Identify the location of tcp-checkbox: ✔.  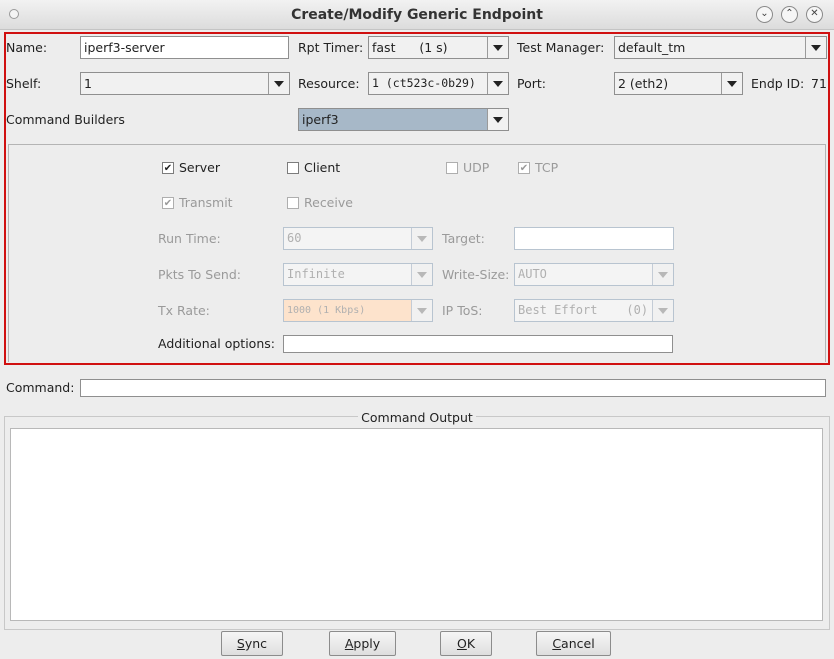
(524, 168).